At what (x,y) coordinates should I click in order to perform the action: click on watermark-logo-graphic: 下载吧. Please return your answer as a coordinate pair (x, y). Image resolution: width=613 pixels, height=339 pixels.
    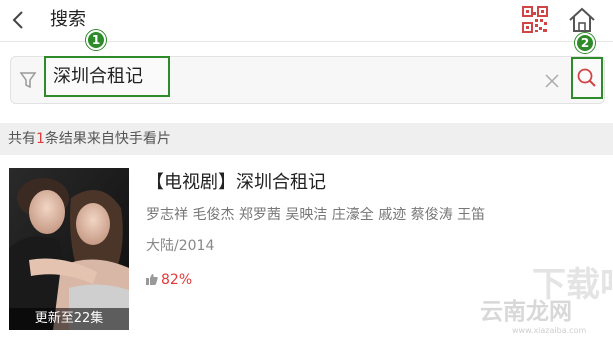
    Looking at the image, I should click on (572, 285).